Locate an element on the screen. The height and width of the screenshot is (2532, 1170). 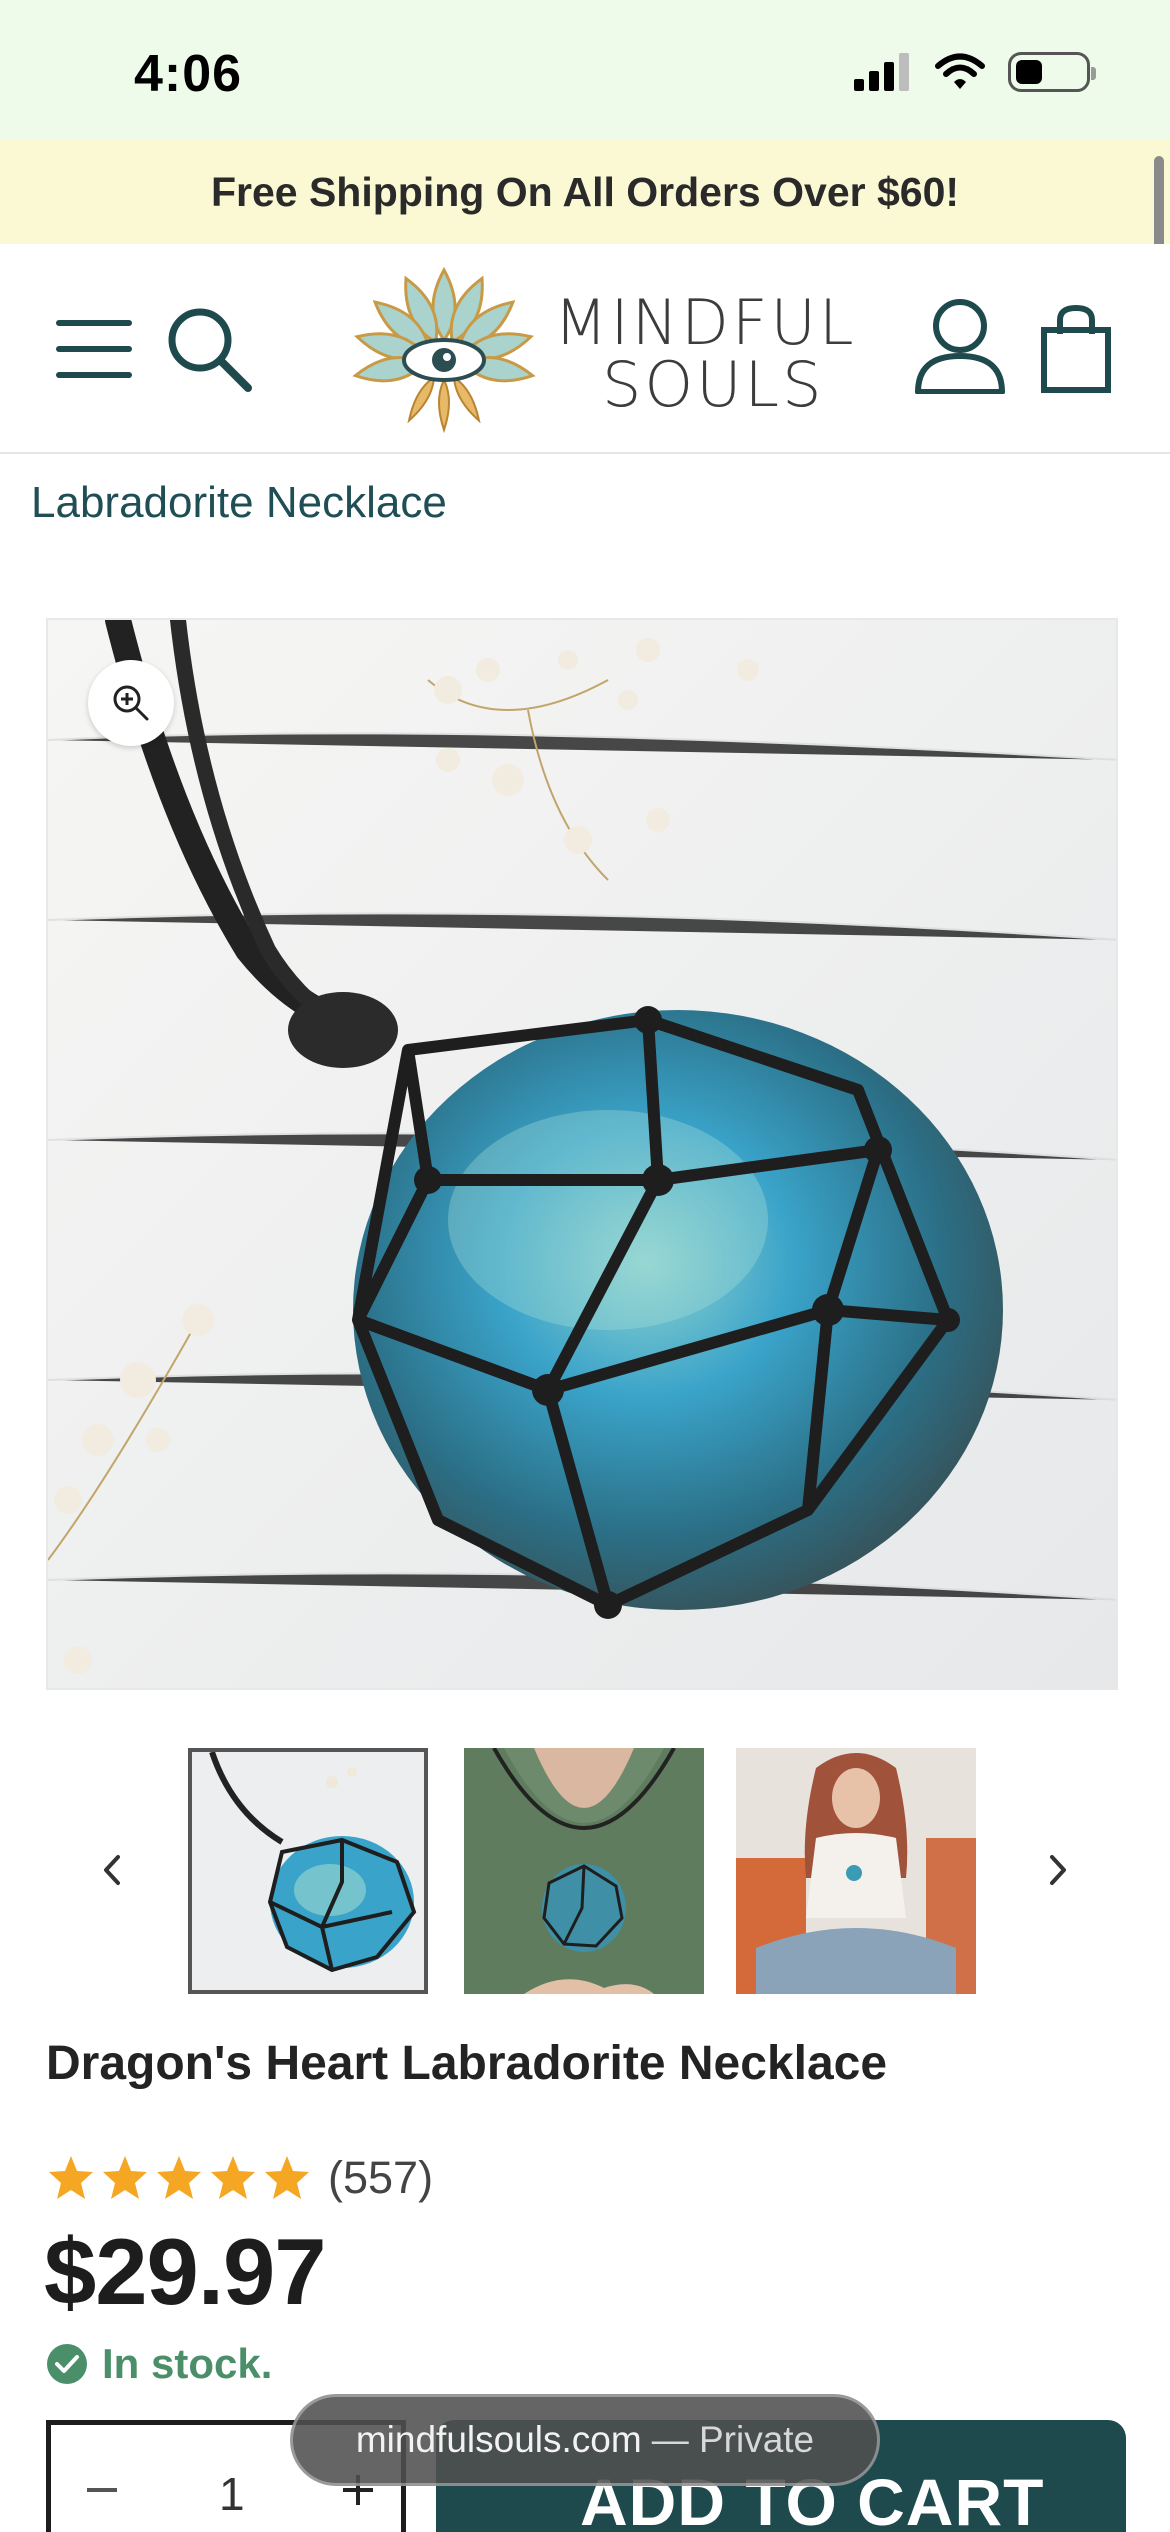
status-bar: 4:06 is located at coordinates (585, 70).